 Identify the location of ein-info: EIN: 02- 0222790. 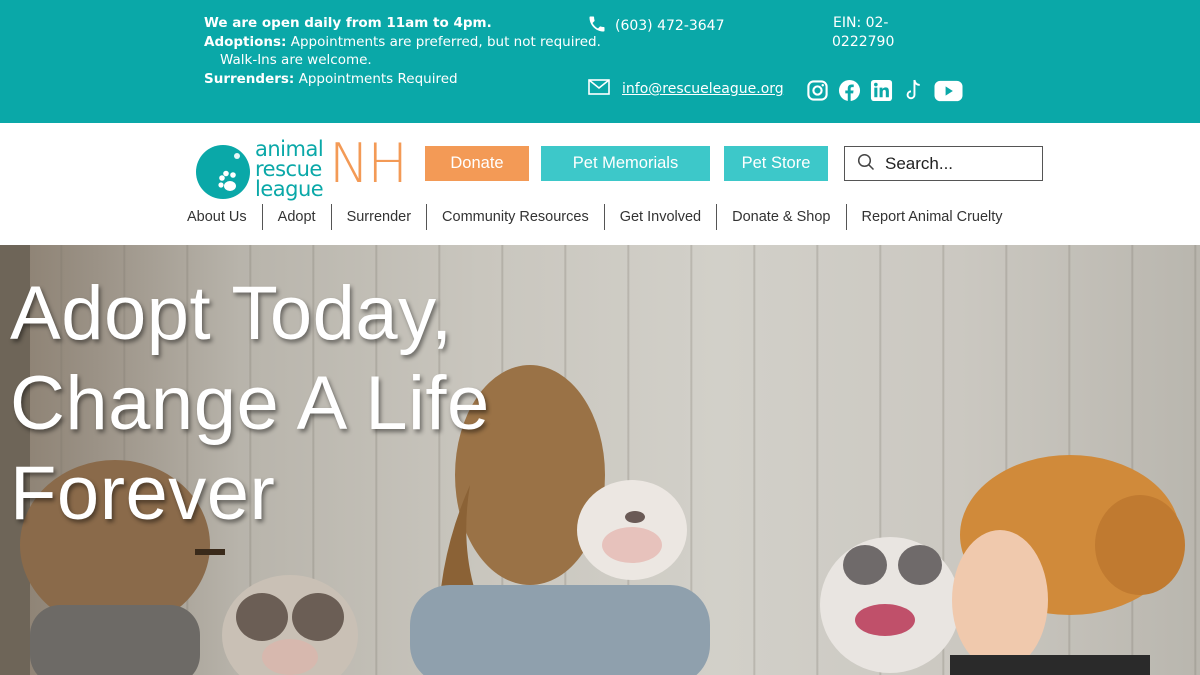
(872, 33).